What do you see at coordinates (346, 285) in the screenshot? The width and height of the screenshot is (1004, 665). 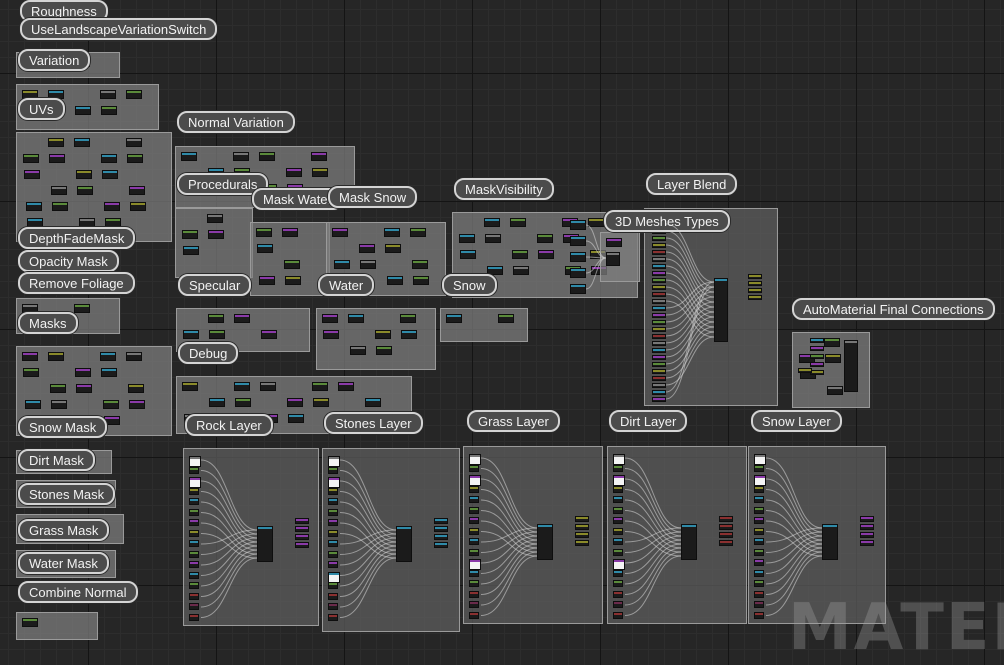 I see `comment-title-water: Water` at bounding box center [346, 285].